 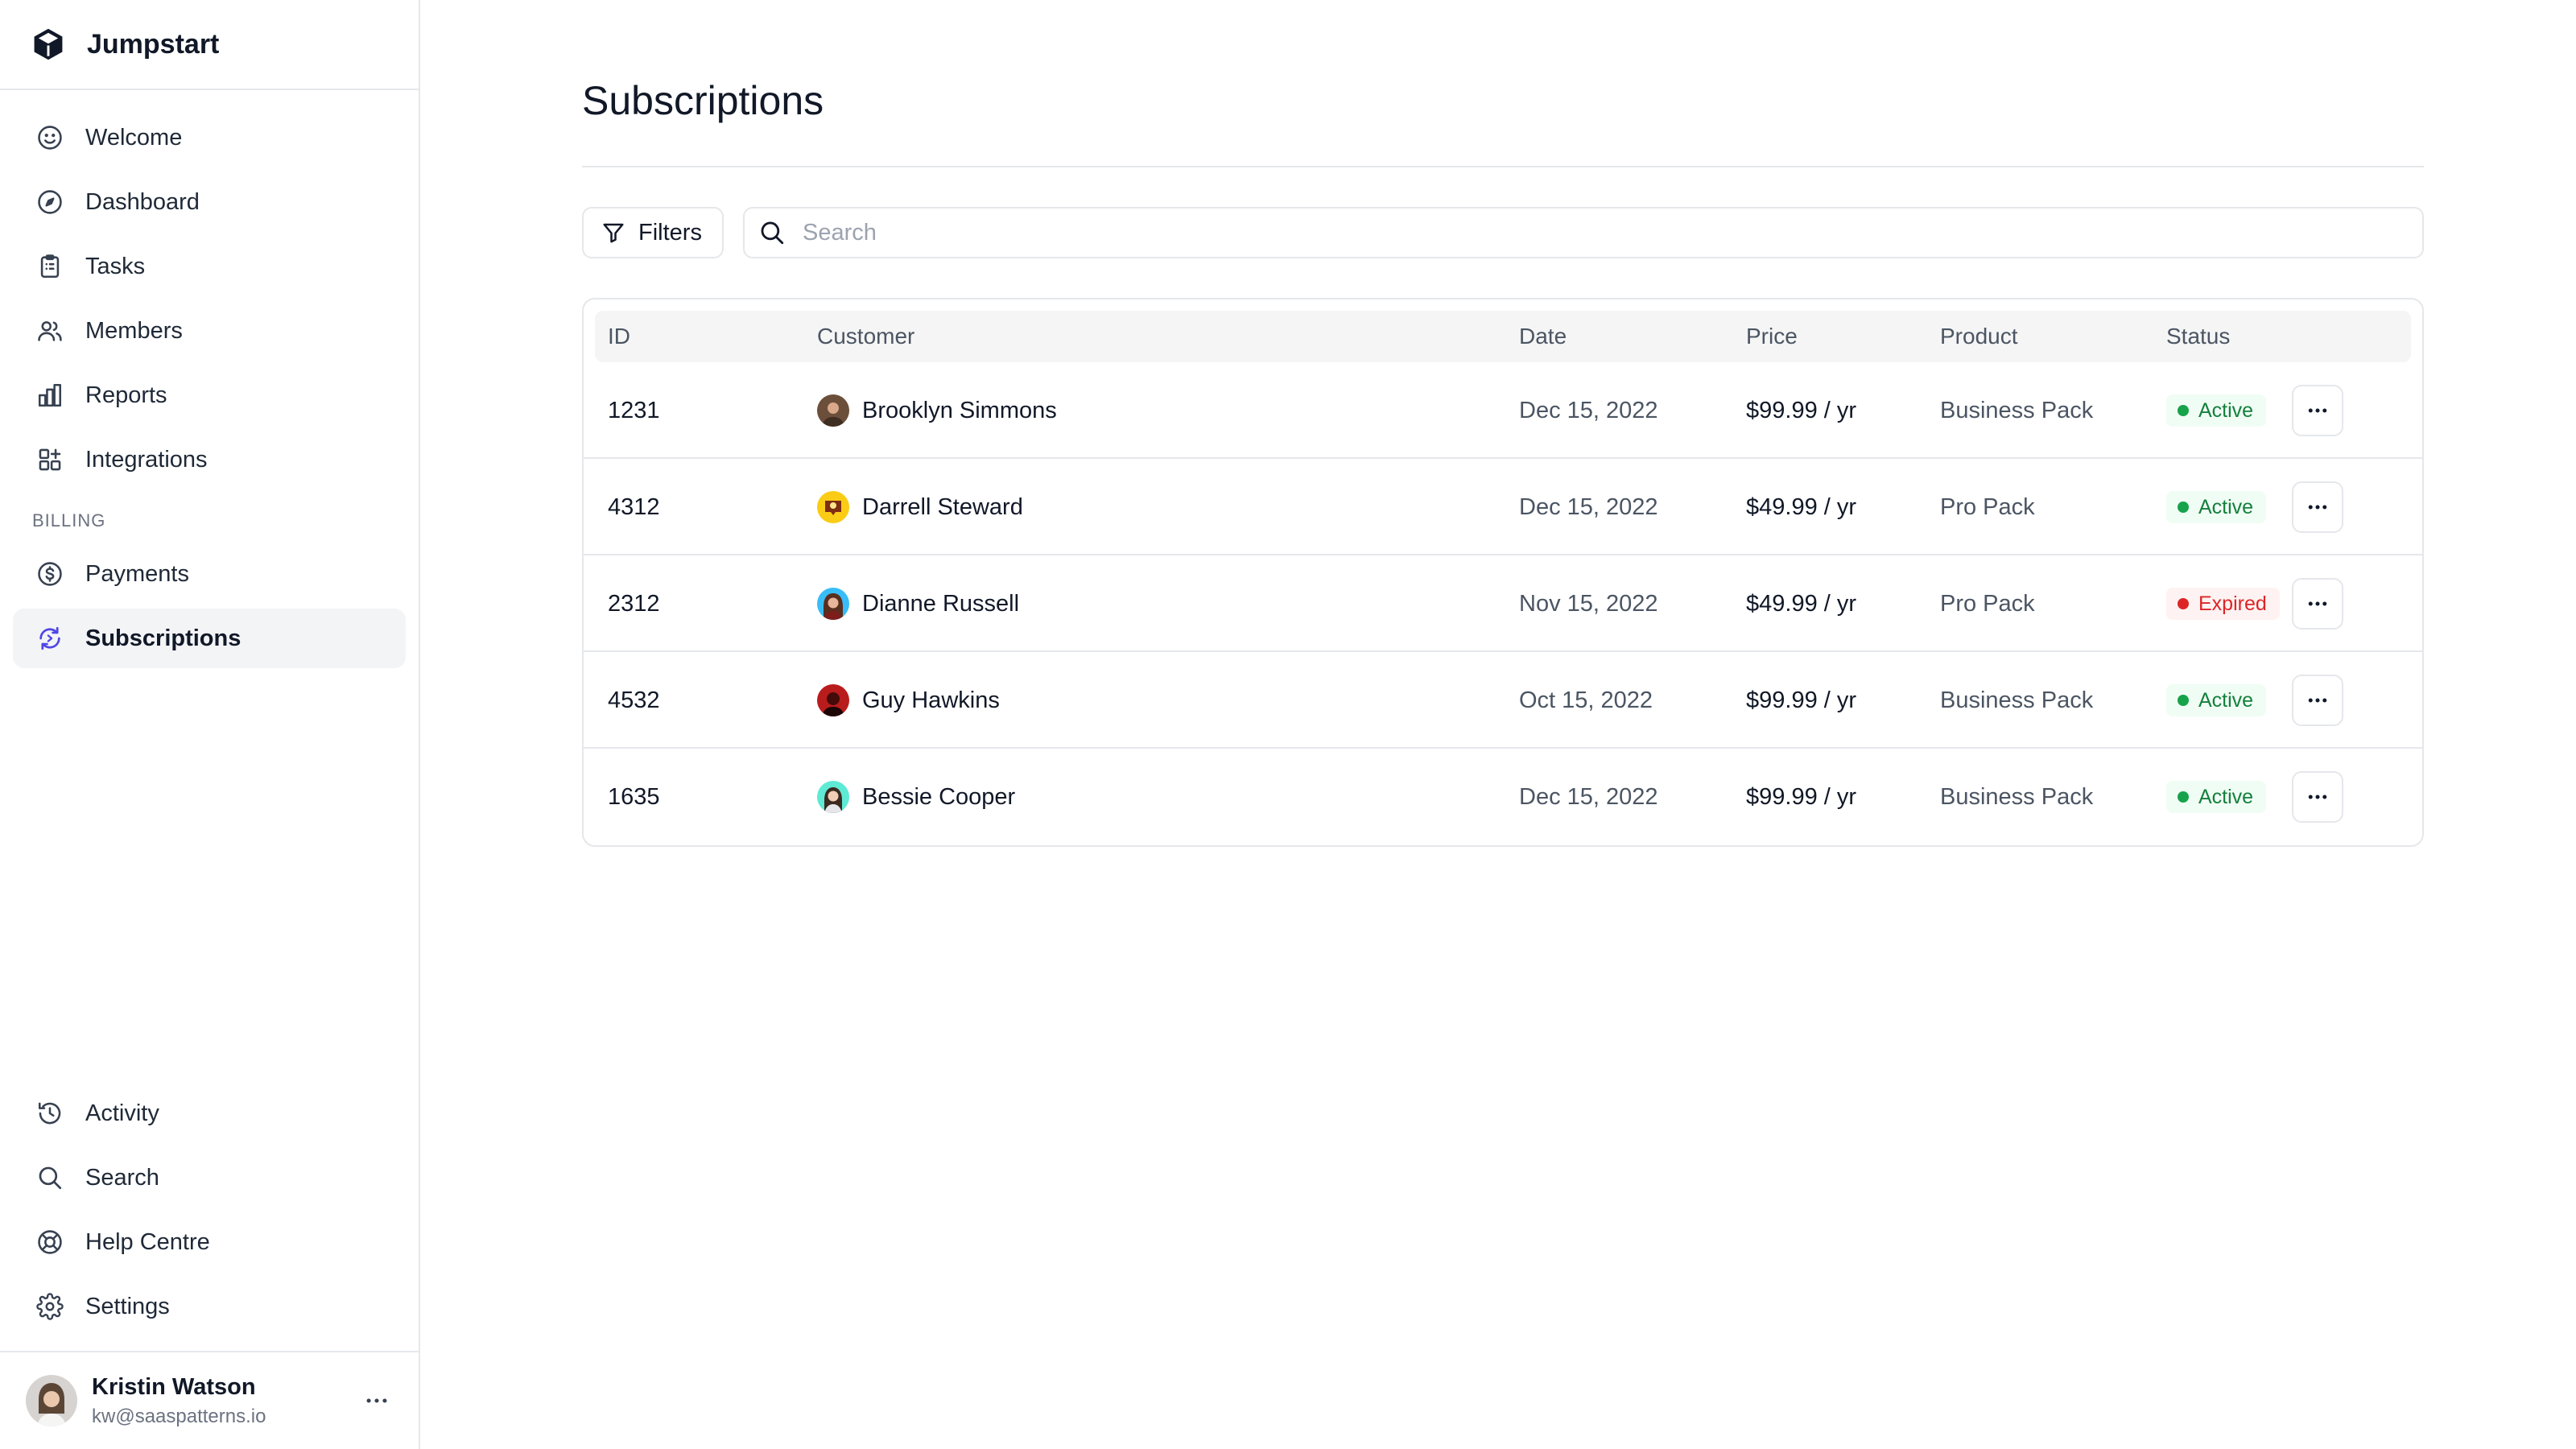 I want to click on column-header-date: Date, so click(x=1543, y=336).